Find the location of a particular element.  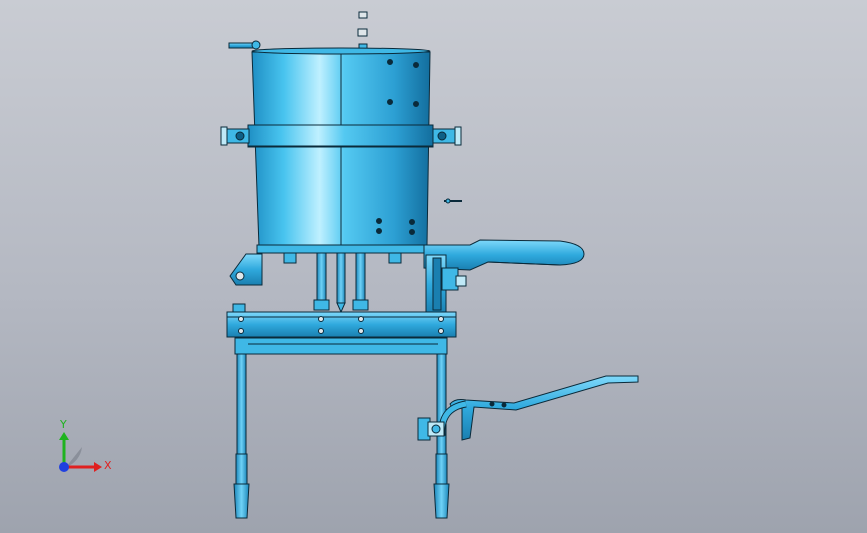

frame-crossbeam is located at coordinates (341, 329).